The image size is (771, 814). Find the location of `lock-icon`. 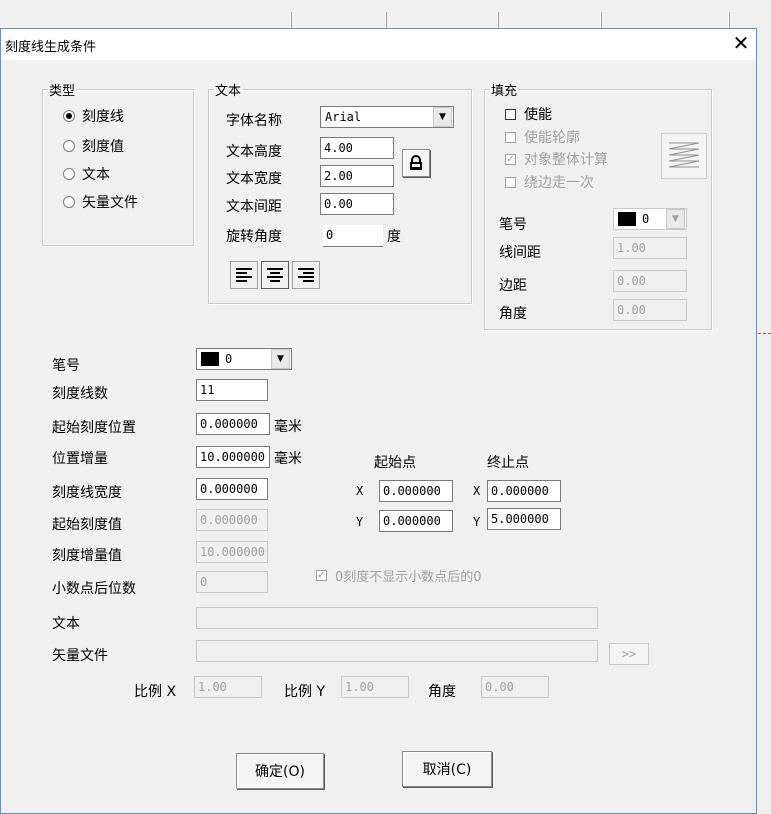

lock-icon is located at coordinates (416, 162).